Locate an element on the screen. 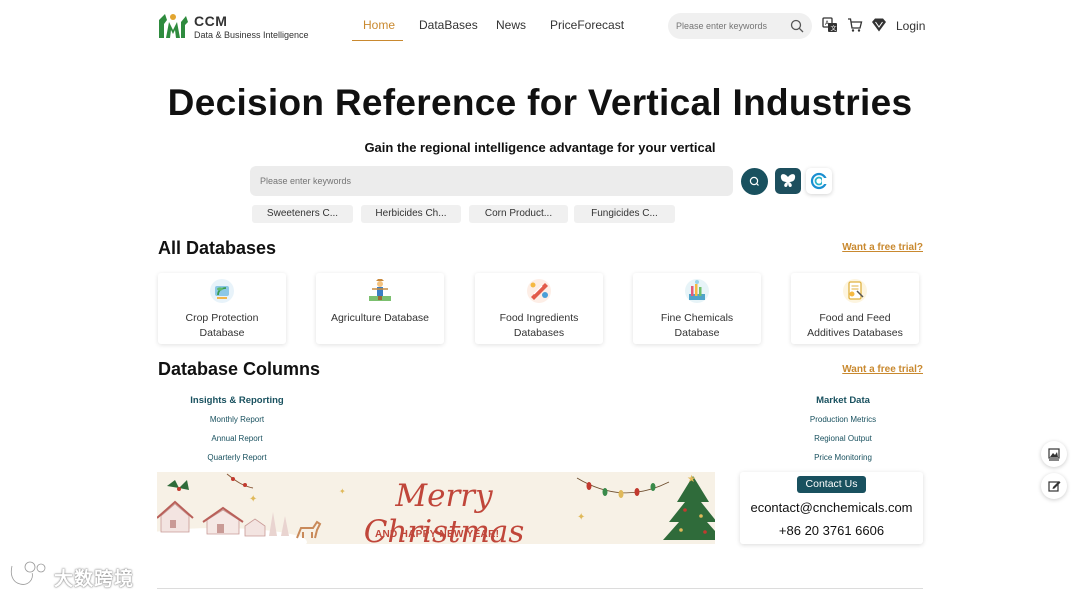 This screenshot has height=594, width=1080. db-card-food-feed: Food and Feed Additives Databases is located at coordinates (855, 308).